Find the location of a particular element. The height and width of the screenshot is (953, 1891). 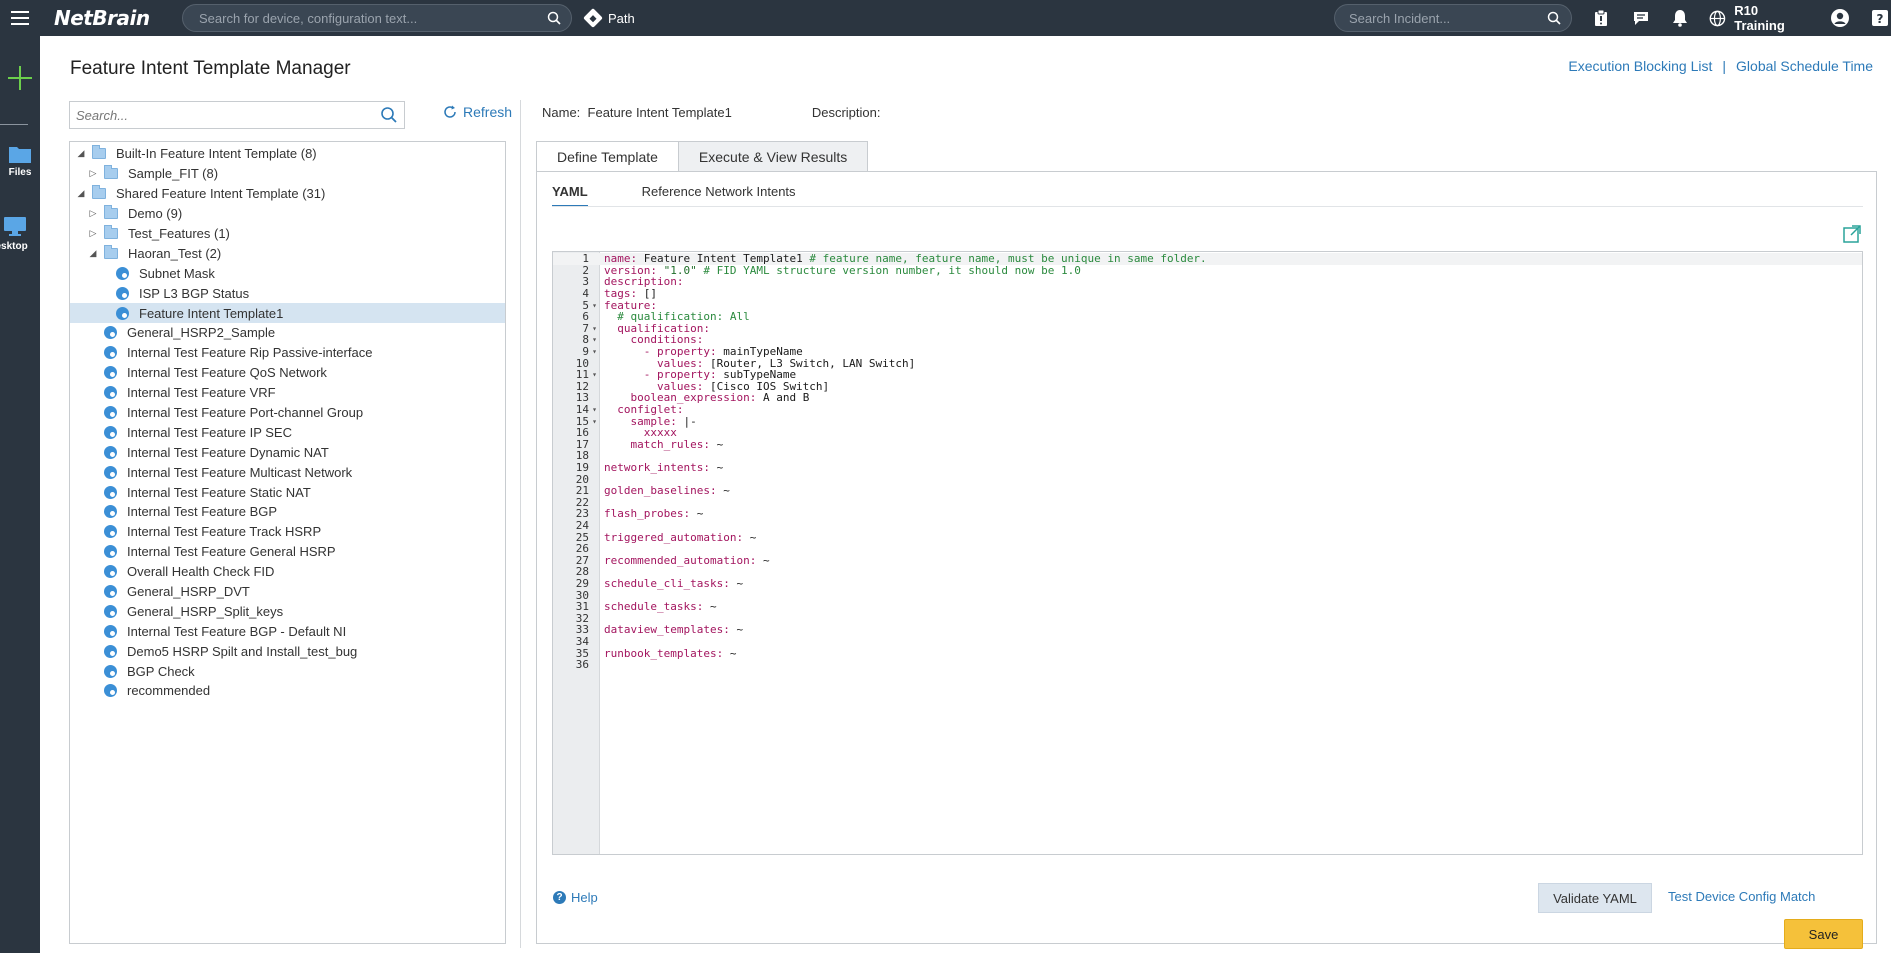

tree-item: Internal Test Feature Dynamic NAT is located at coordinates (287, 452).